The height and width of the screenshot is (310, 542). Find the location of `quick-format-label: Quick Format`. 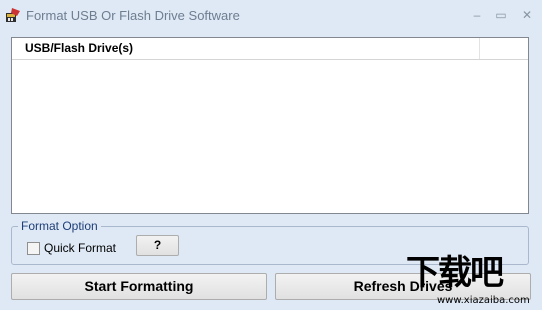

quick-format-label: Quick Format is located at coordinates (80, 248).